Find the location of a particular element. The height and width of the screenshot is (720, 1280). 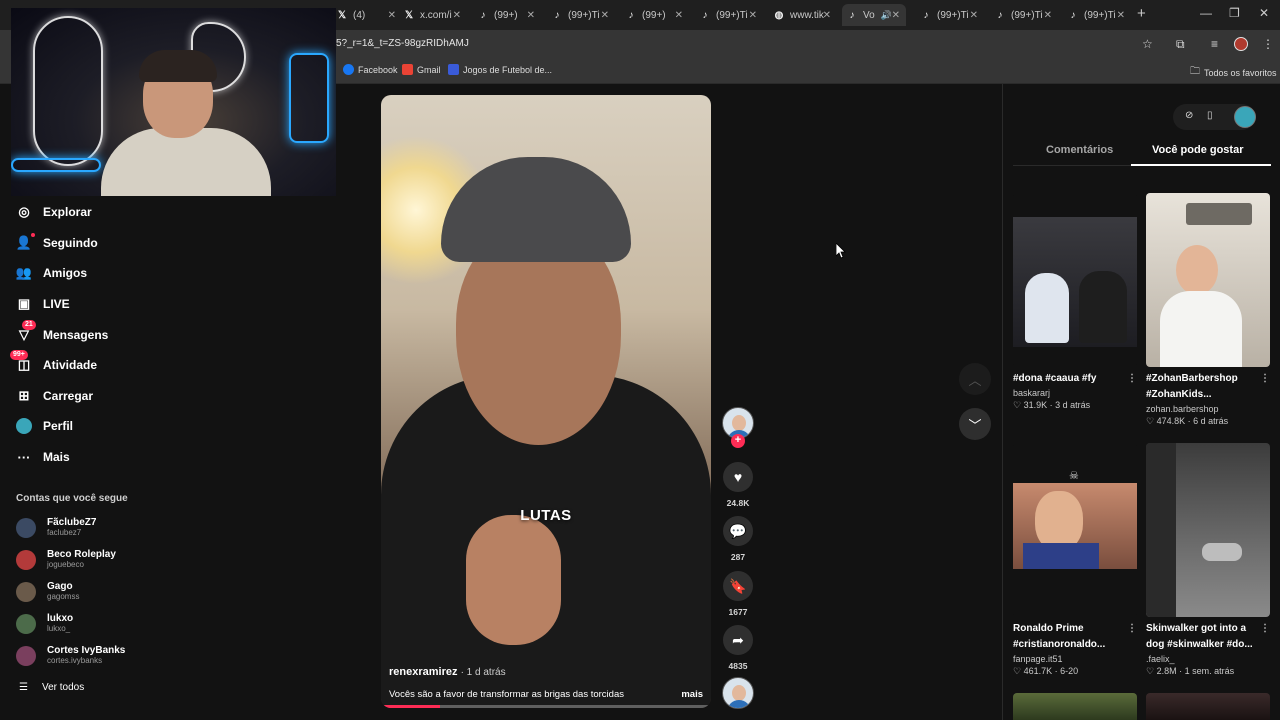

see-all-following: ☰ Ver todos is located at coordinates (51, 687).